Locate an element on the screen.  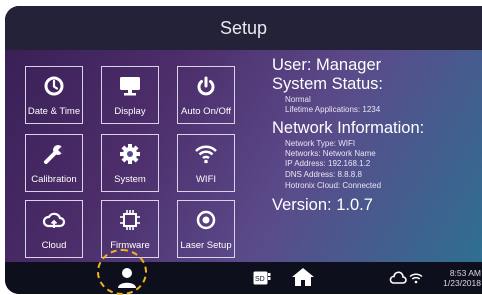
tile-label: Display is located at coordinates (130, 111).